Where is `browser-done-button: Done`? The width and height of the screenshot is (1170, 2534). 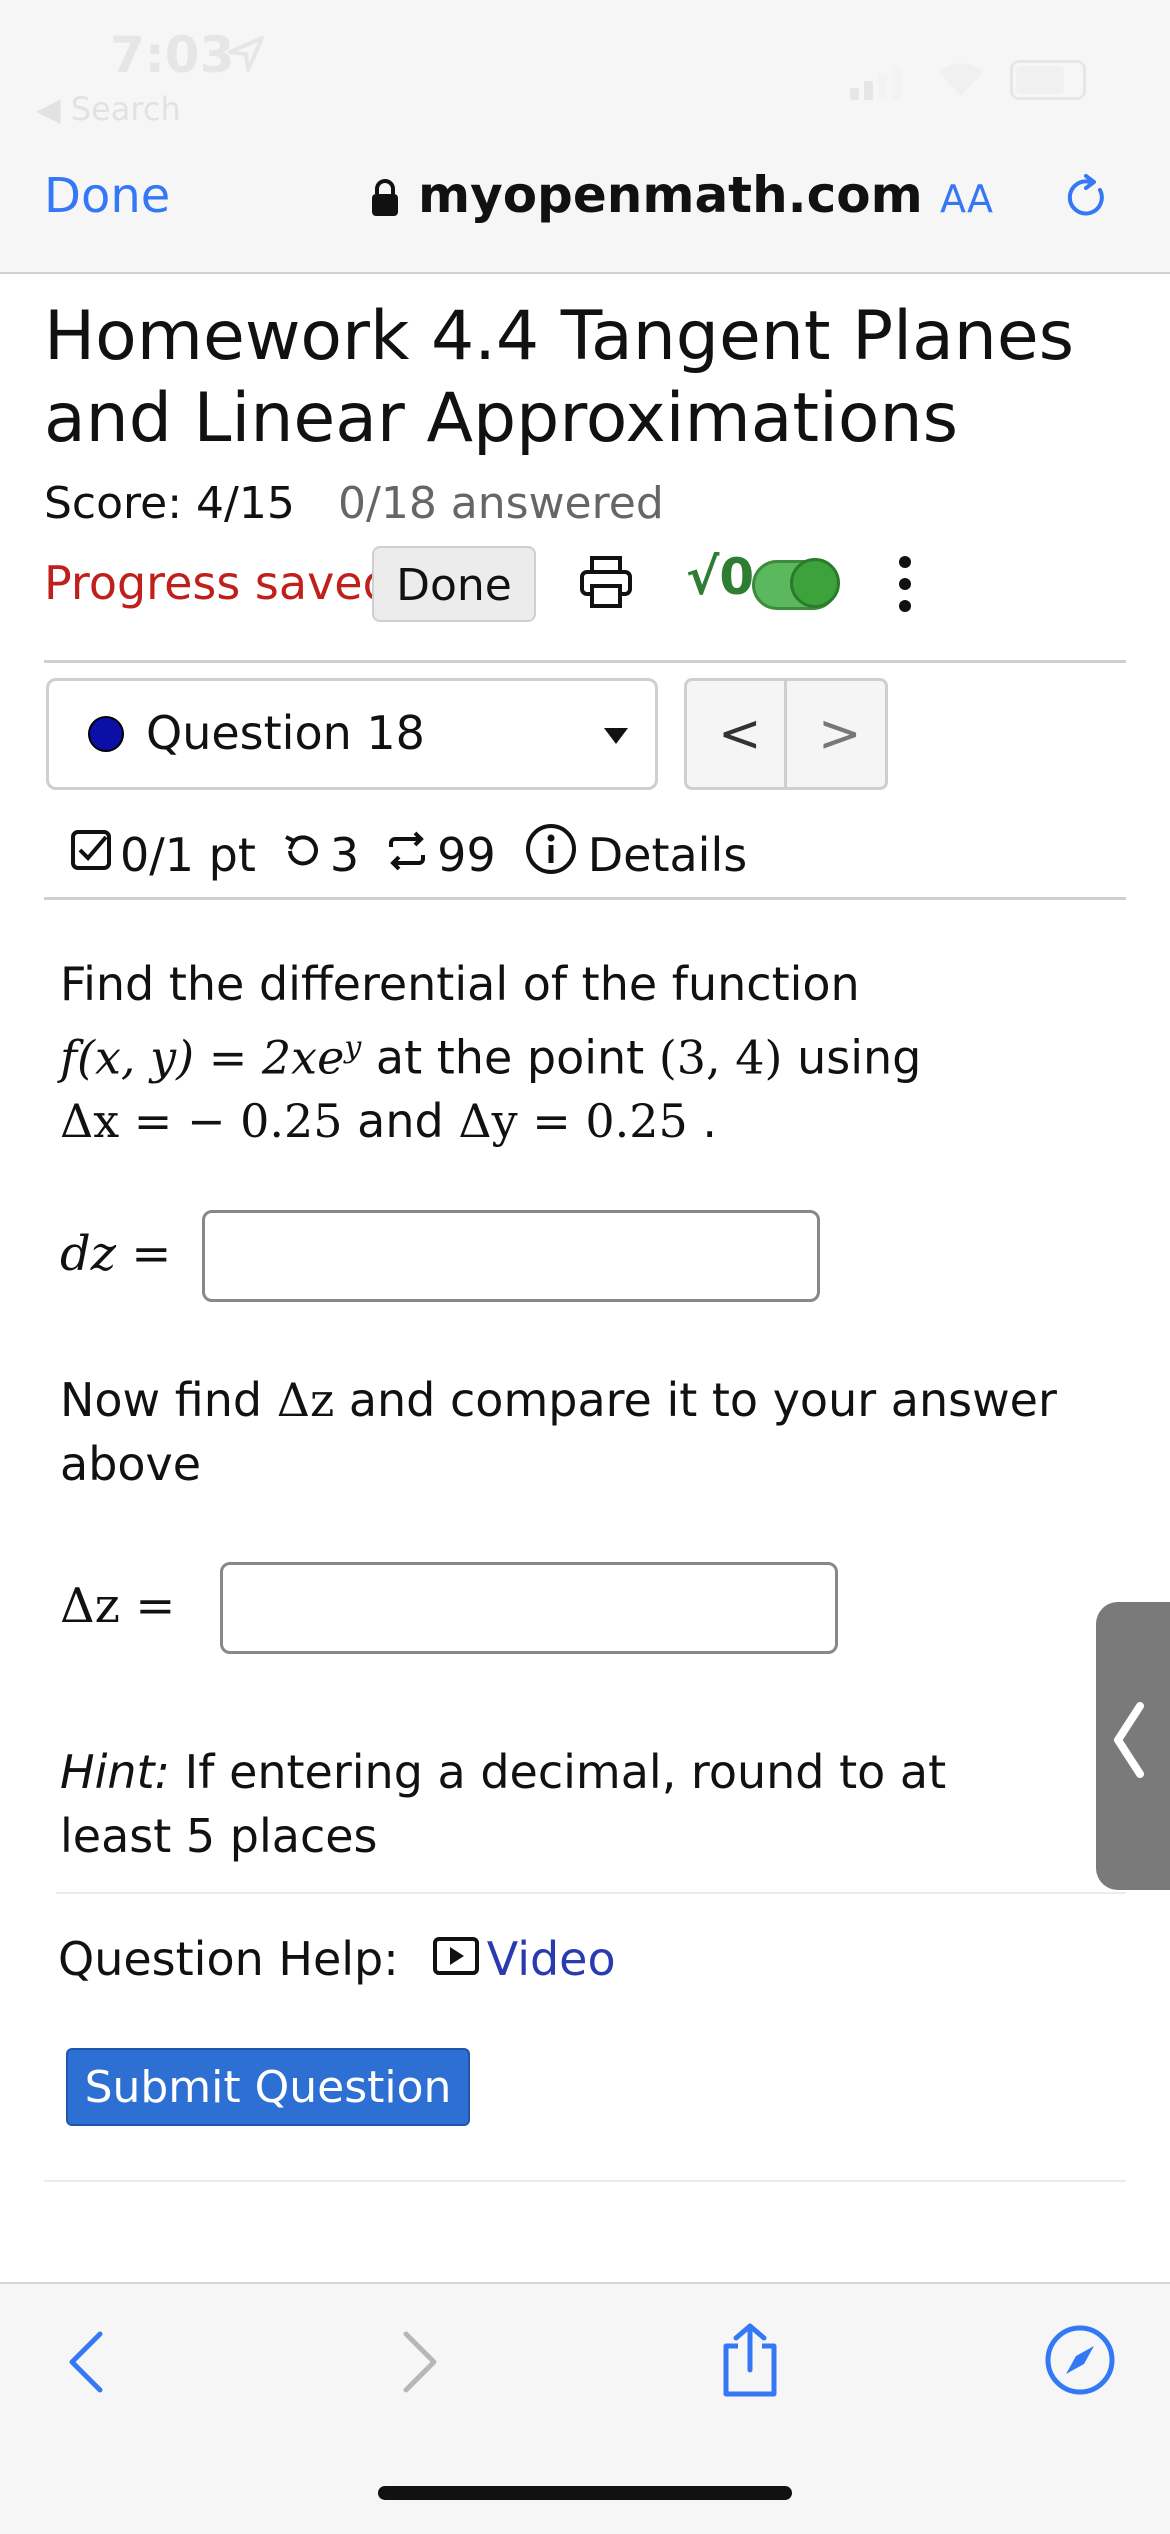
browser-done-button: Done is located at coordinates (107, 196).